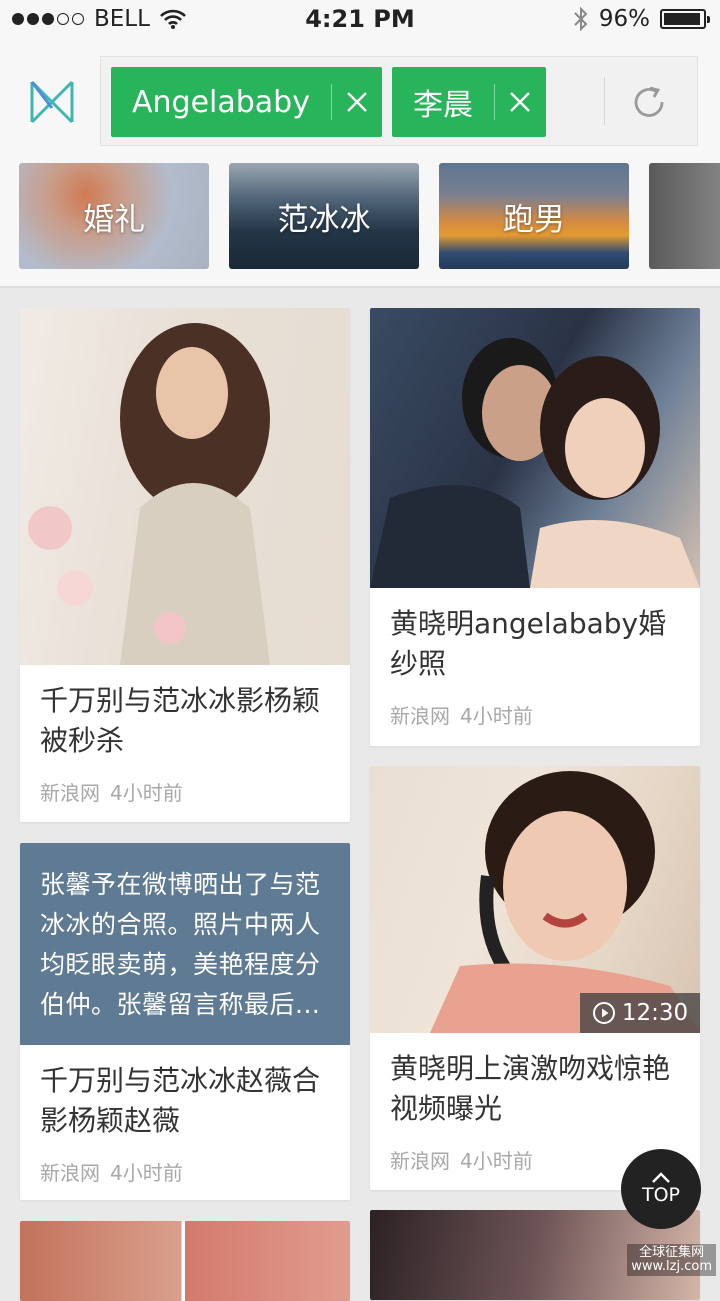  What do you see at coordinates (649, 103) in the screenshot?
I see `refresh-icon` at bounding box center [649, 103].